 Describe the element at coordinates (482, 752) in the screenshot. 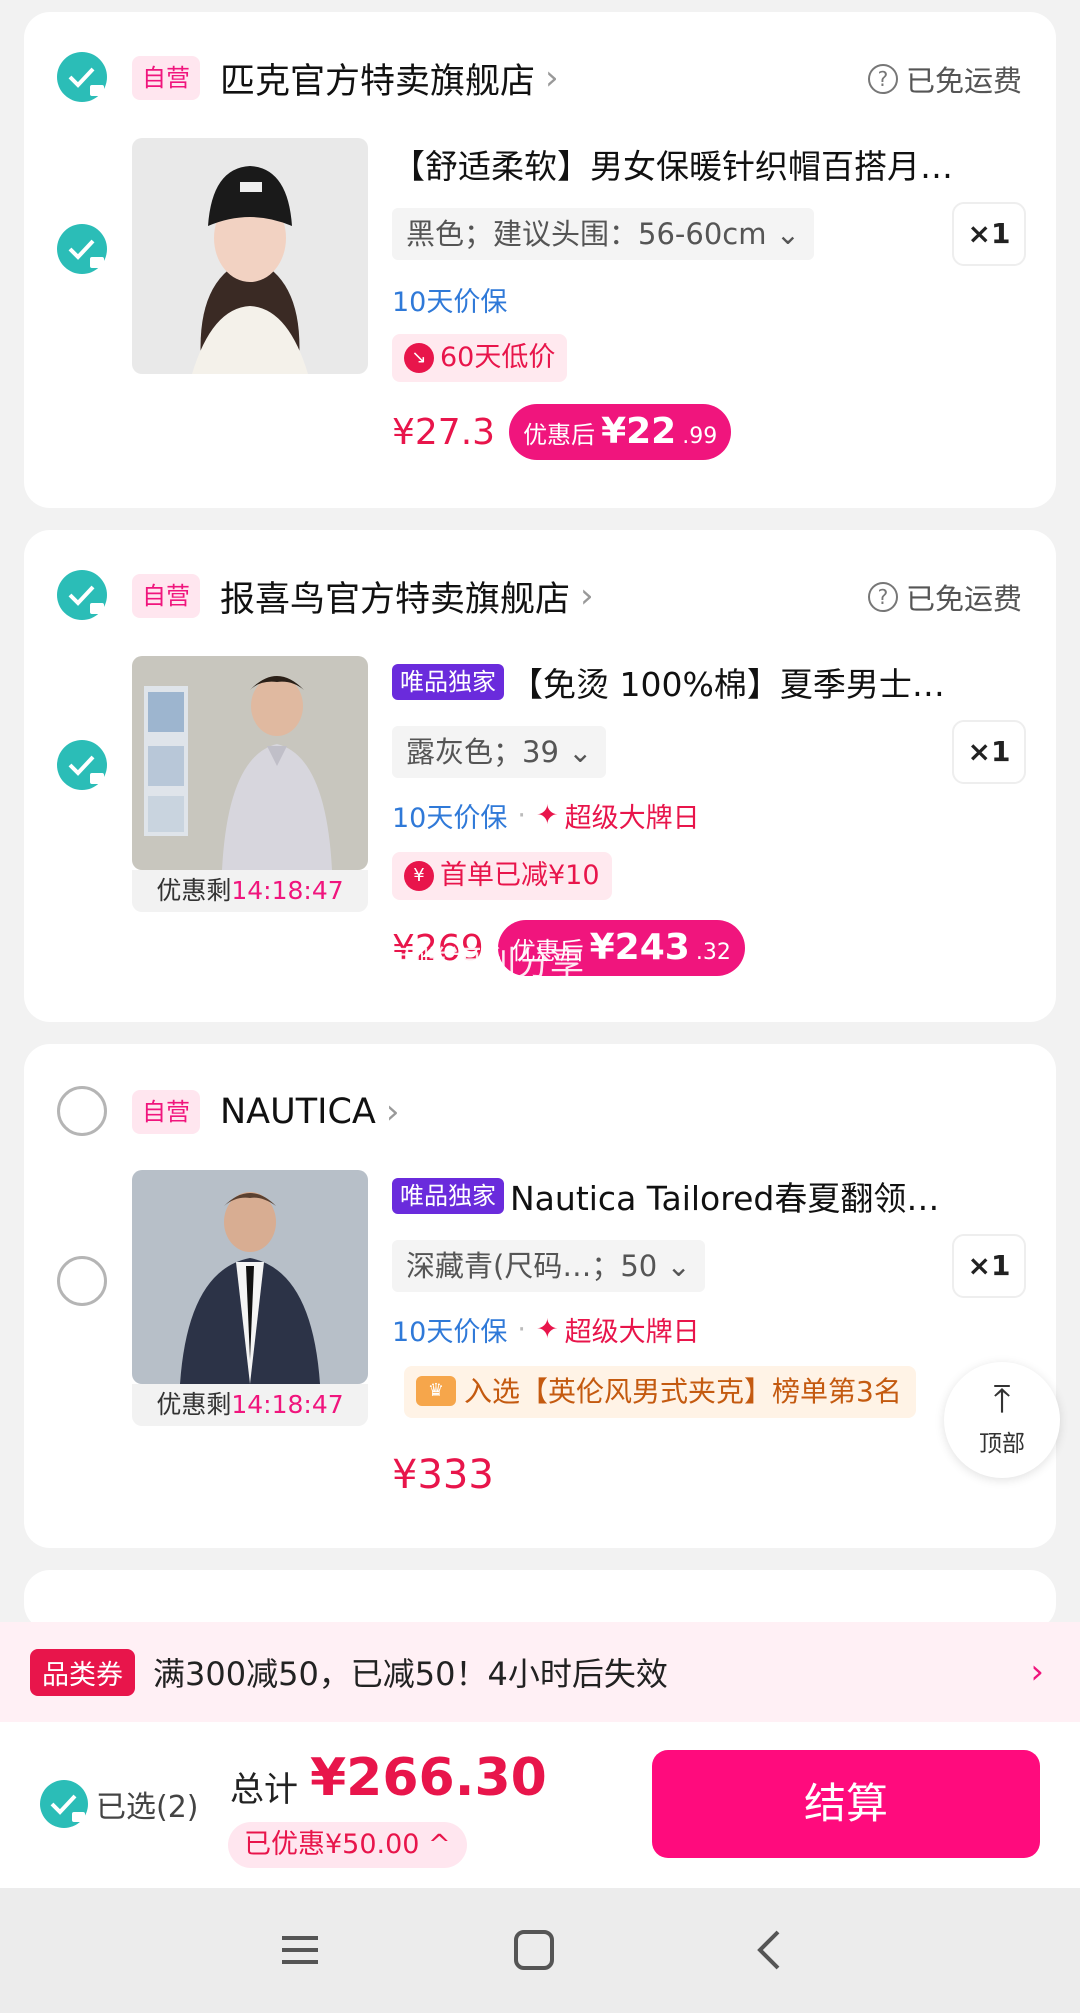

I see `spec-label: 露灰色；39` at that location.